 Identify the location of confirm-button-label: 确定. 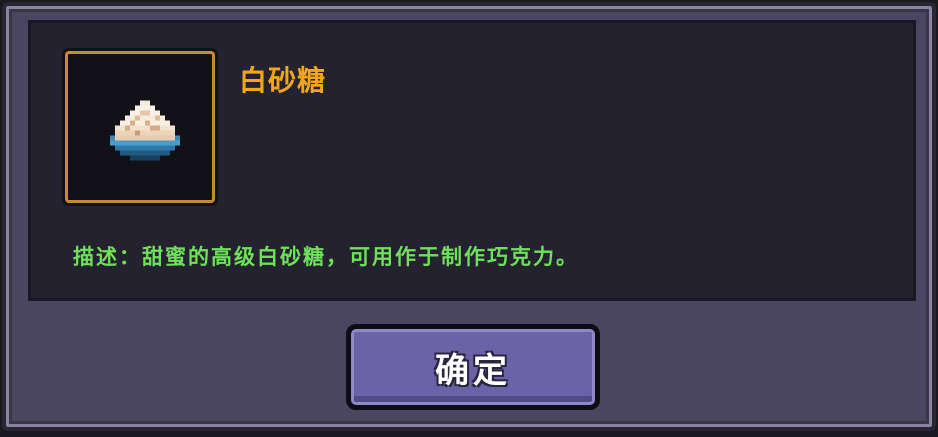
(473, 370).